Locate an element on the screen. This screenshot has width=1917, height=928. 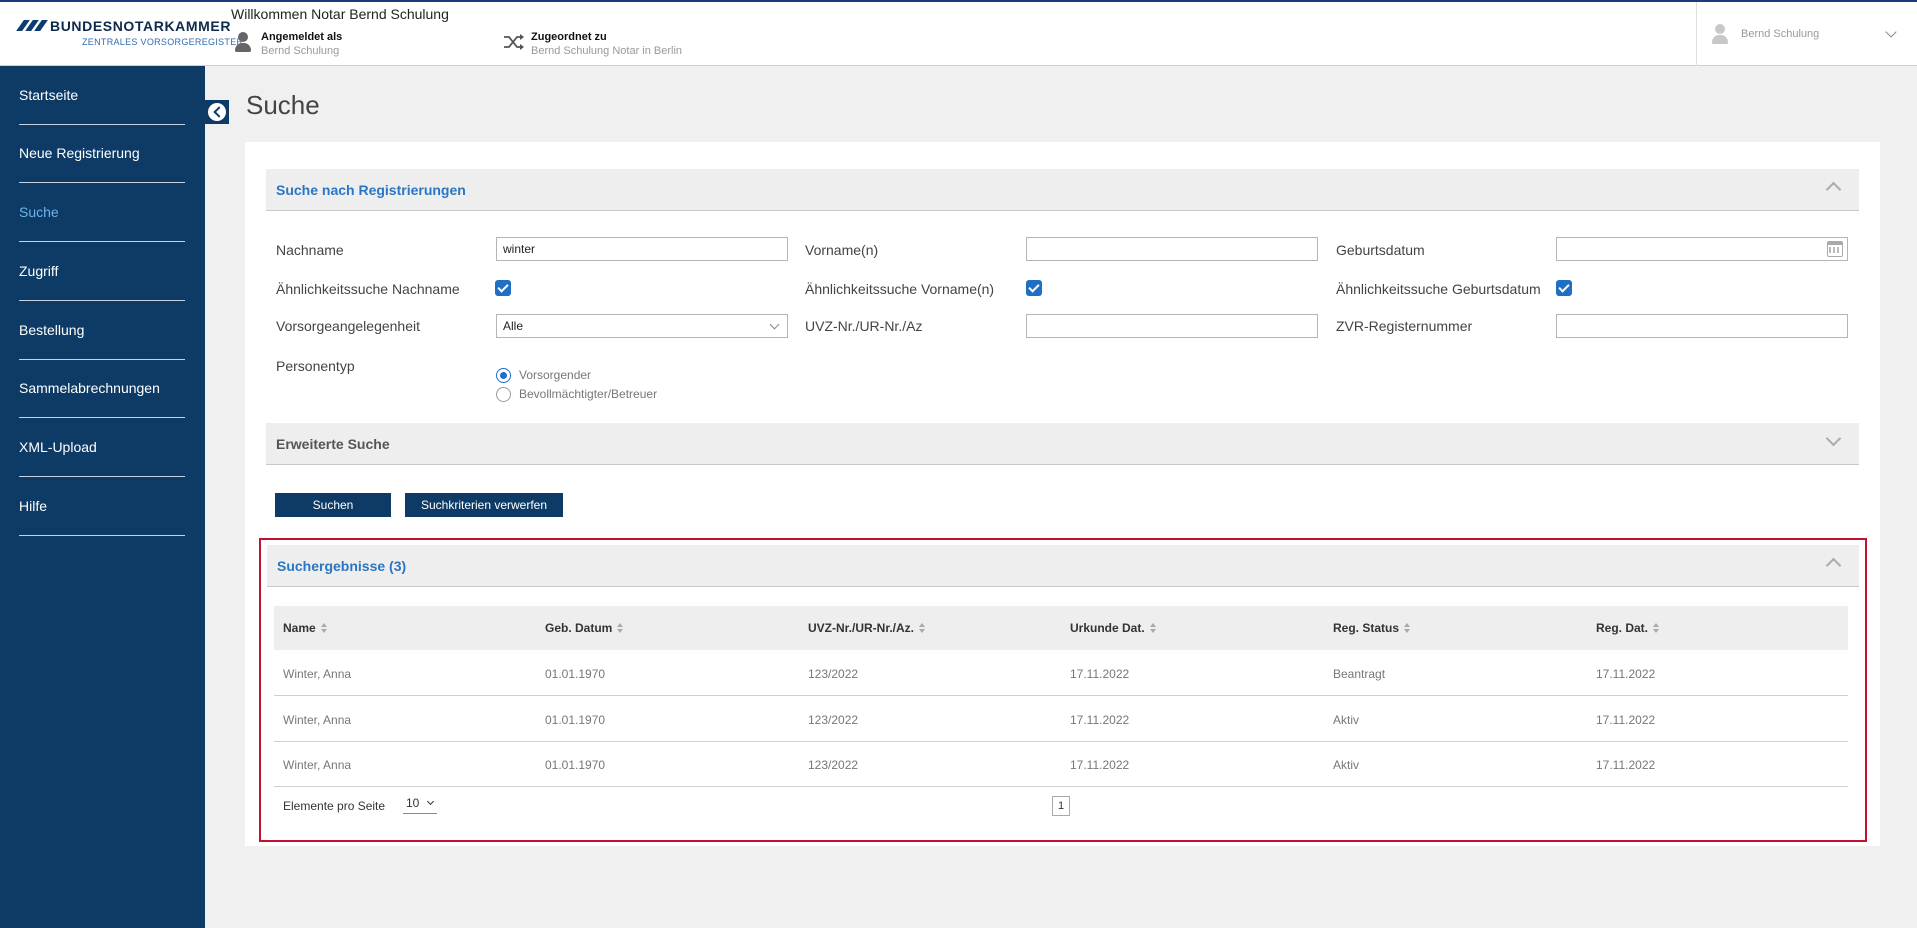
calendar-icon is located at coordinates (1835, 249).